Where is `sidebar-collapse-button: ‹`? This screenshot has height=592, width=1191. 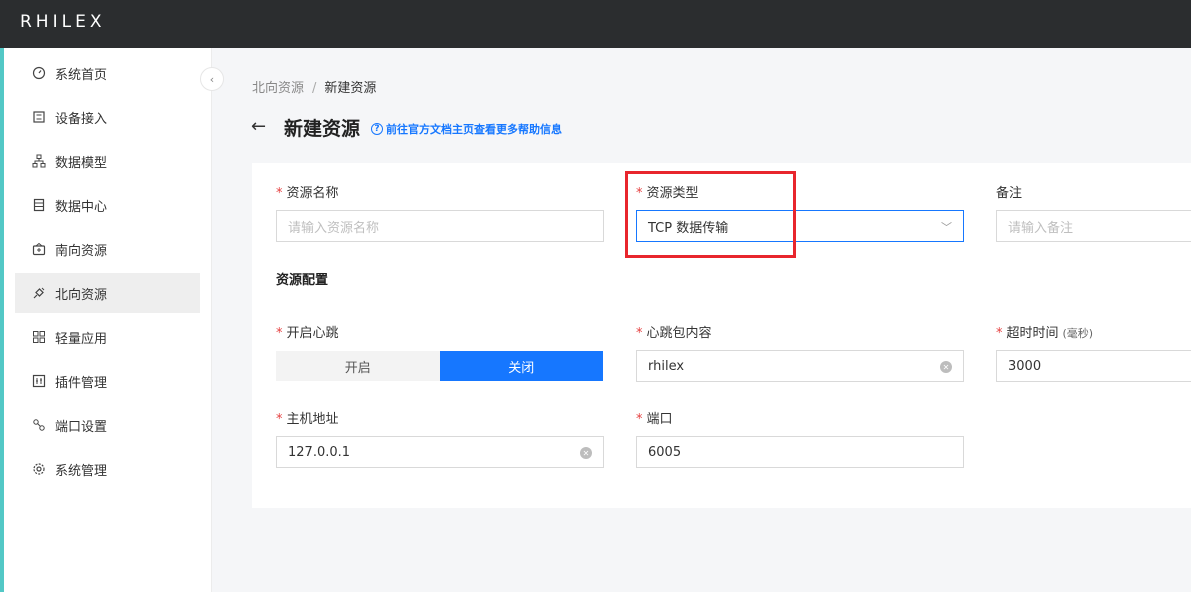 sidebar-collapse-button: ‹ is located at coordinates (212, 79).